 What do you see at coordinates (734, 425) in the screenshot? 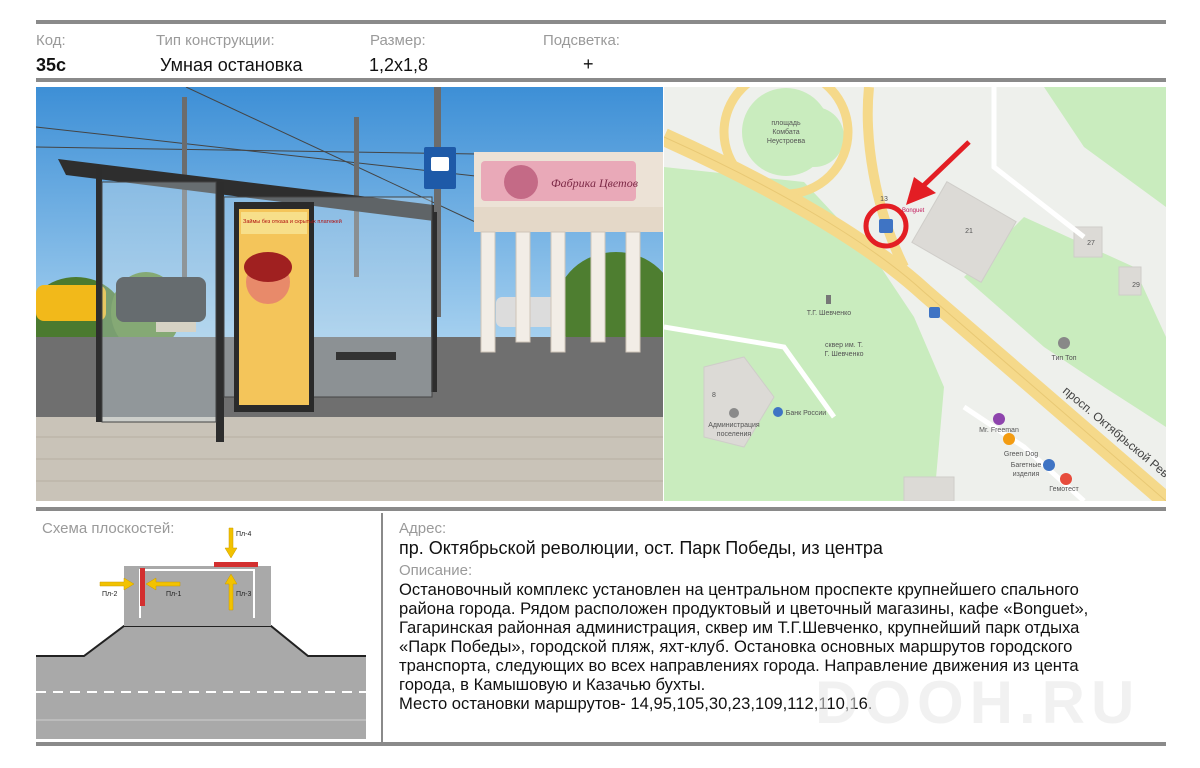
I see `map-label-admin-1: Администрация` at bounding box center [734, 425].